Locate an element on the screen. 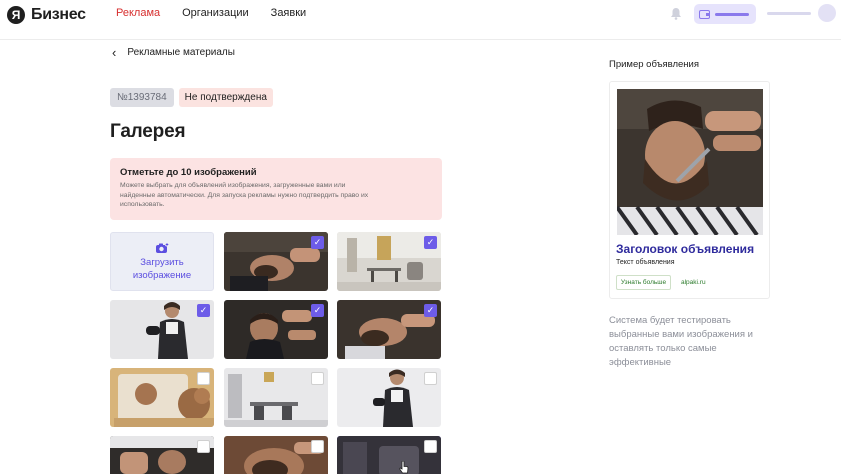 Image resolution: width=841 pixels, height=474 pixels. chevron-left-icon: ‹ is located at coordinates (114, 52).